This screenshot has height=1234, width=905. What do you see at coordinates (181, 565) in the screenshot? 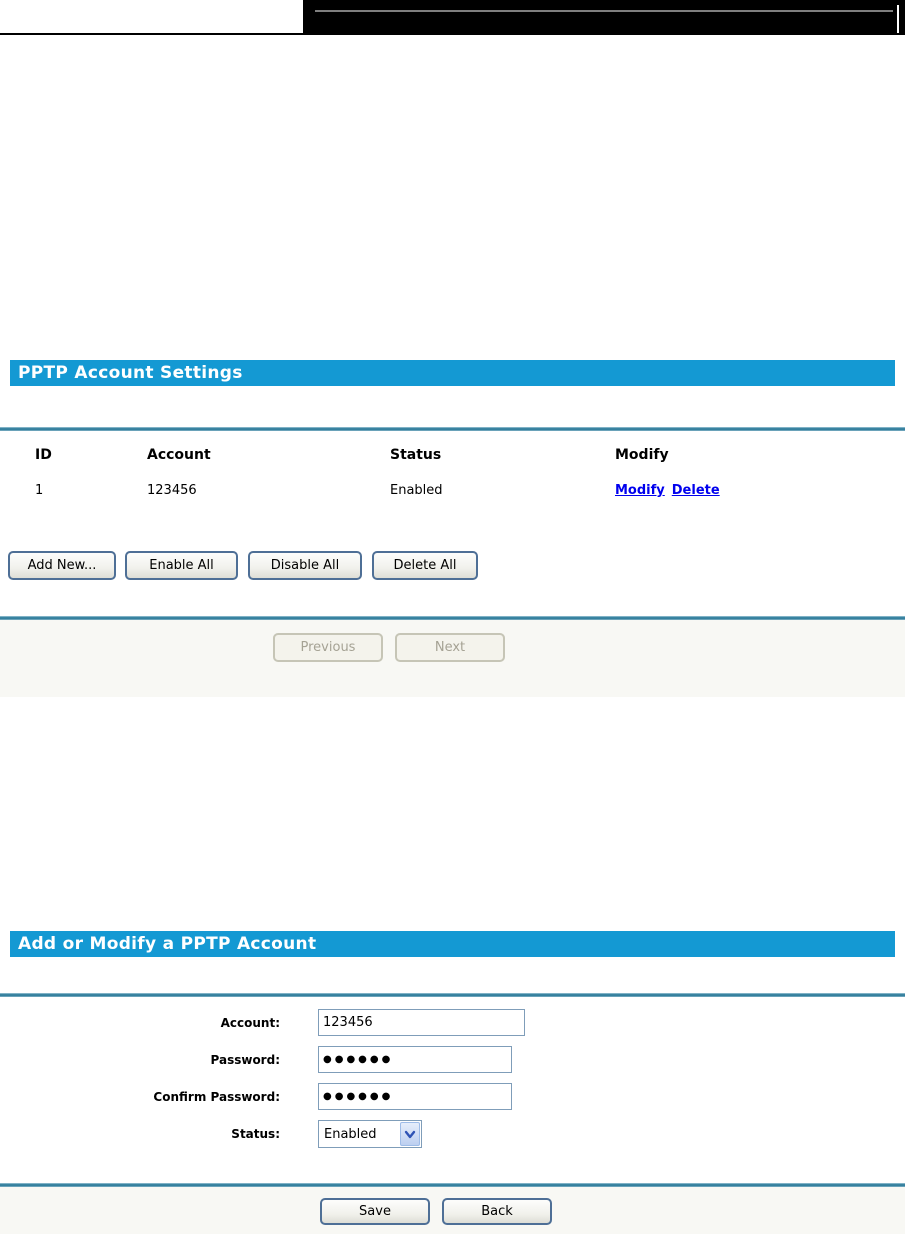
I see `enable-all-button: Enable All` at bounding box center [181, 565].